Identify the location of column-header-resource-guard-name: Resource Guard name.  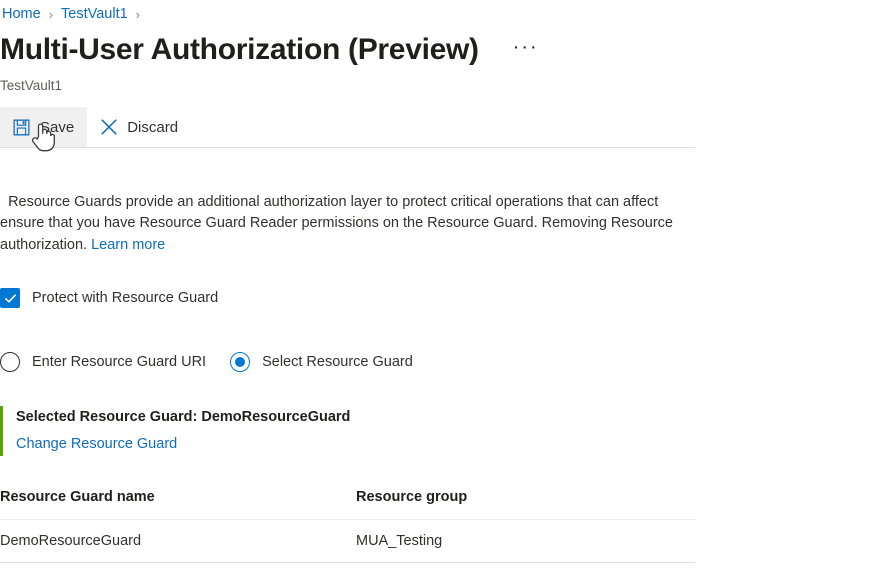
(178, 504).